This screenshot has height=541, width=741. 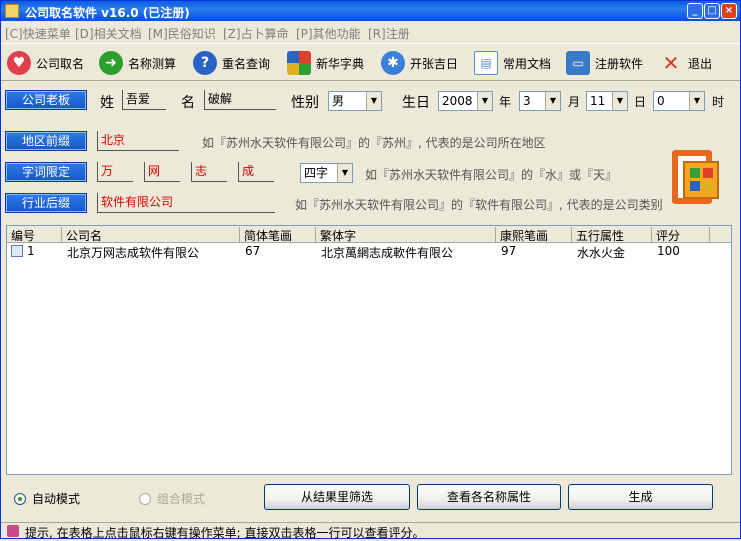 What do you see at coordinates (278, 235) in the screenshot?
I see `col-simplified-strokes: 简体笔画` at bounding box center [278, 235].